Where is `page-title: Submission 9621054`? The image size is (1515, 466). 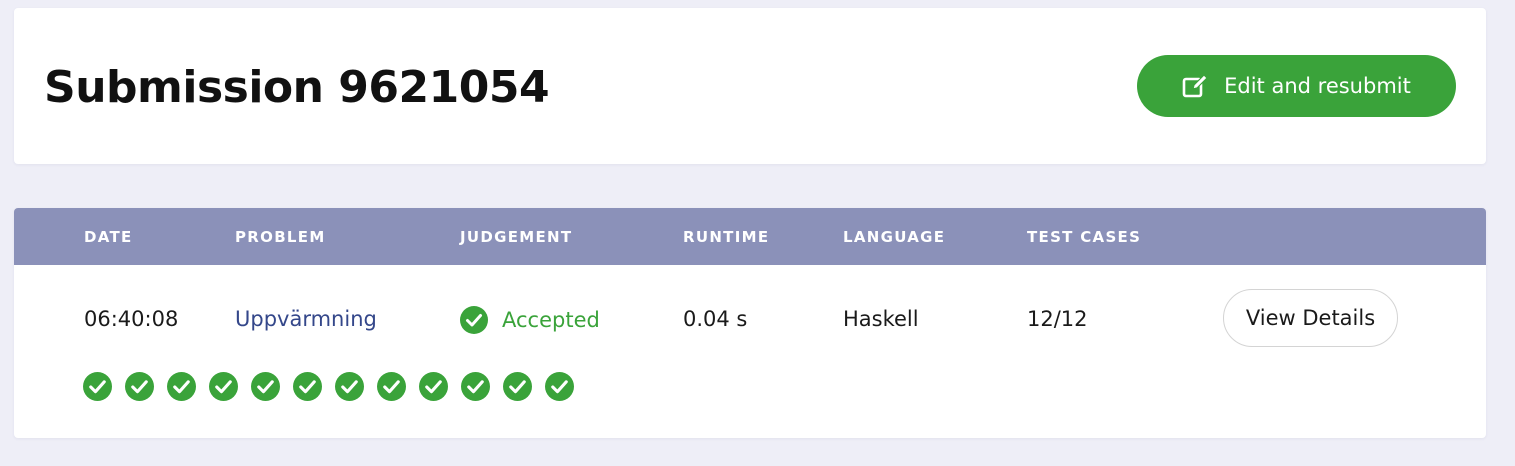 page-title: Submission 9621054 is located at coordinates (297, 87).